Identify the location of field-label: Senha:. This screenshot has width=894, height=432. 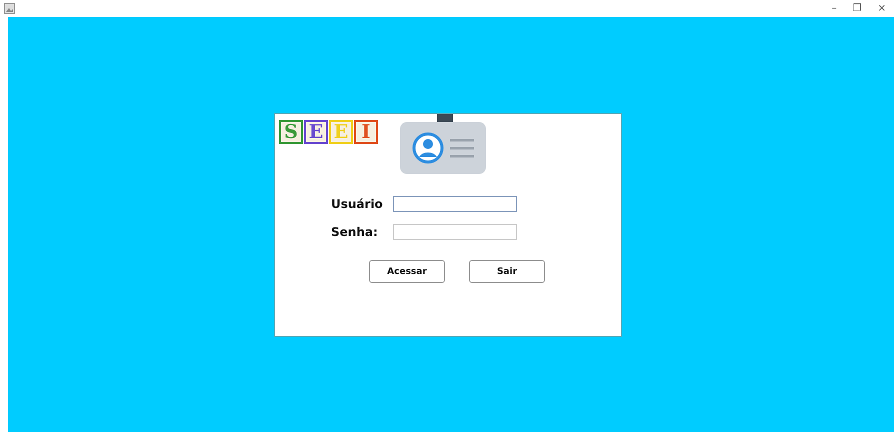
(355, 232).